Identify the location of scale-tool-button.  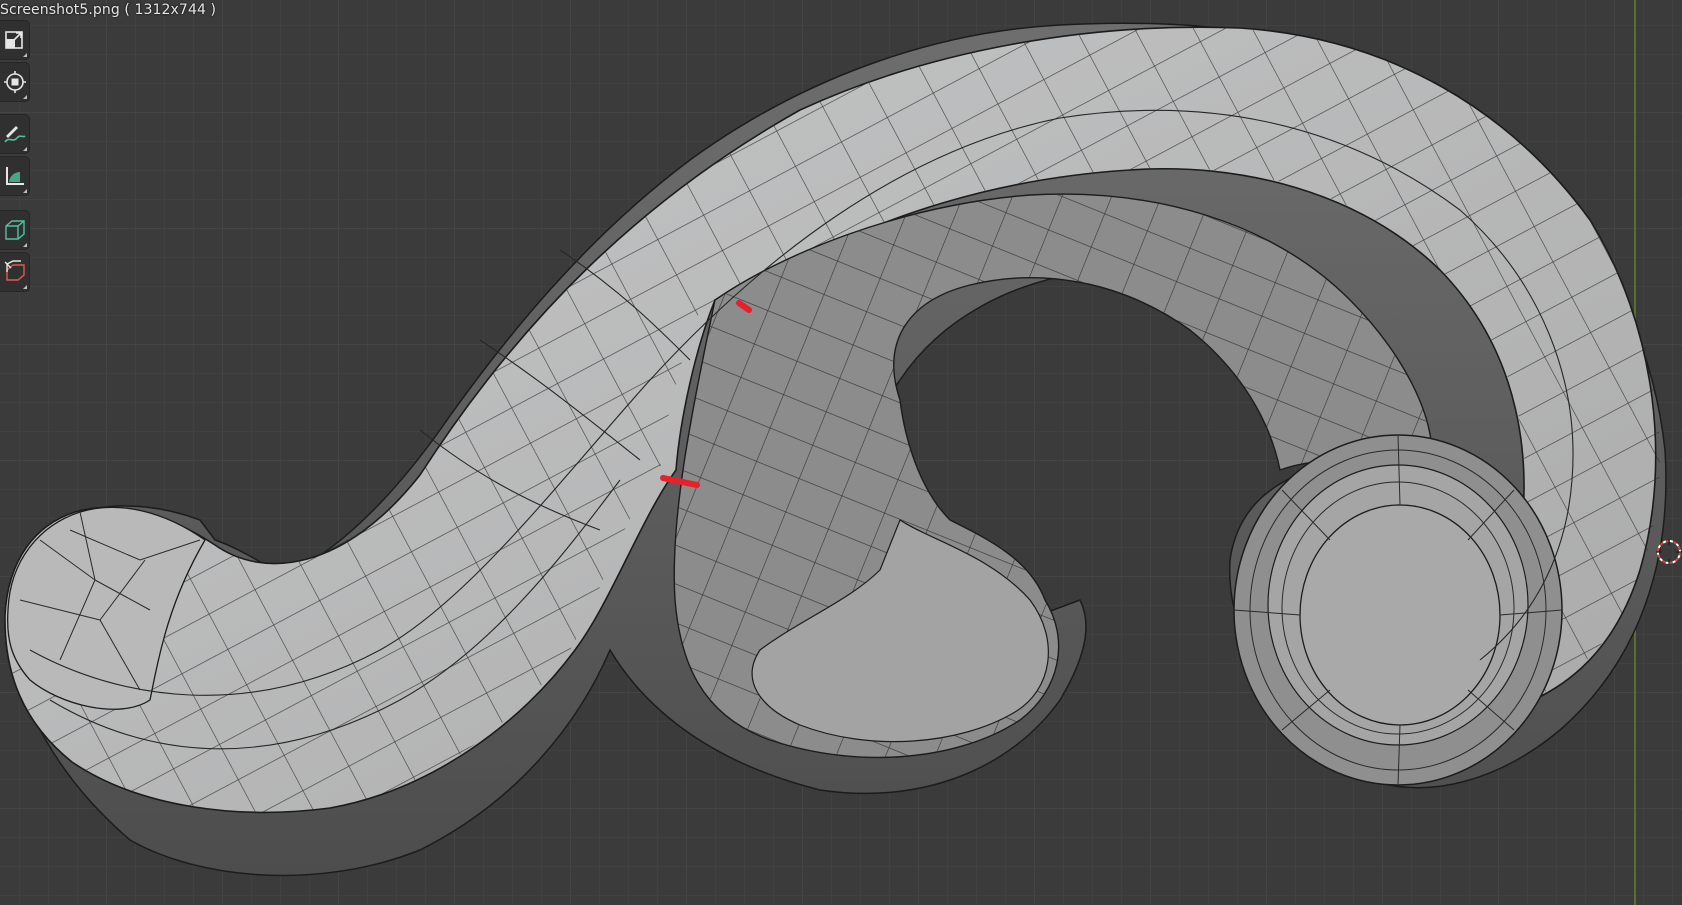
(15, 40).